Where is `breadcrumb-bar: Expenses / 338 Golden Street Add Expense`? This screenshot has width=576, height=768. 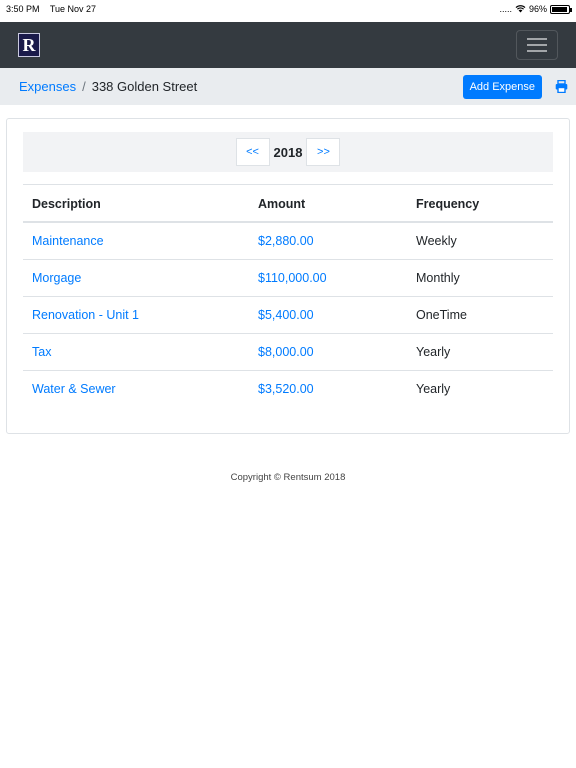 breadcrumb-bar: Expenses / 338 Golden Street Add Expense is located at coordinates (288, 86).